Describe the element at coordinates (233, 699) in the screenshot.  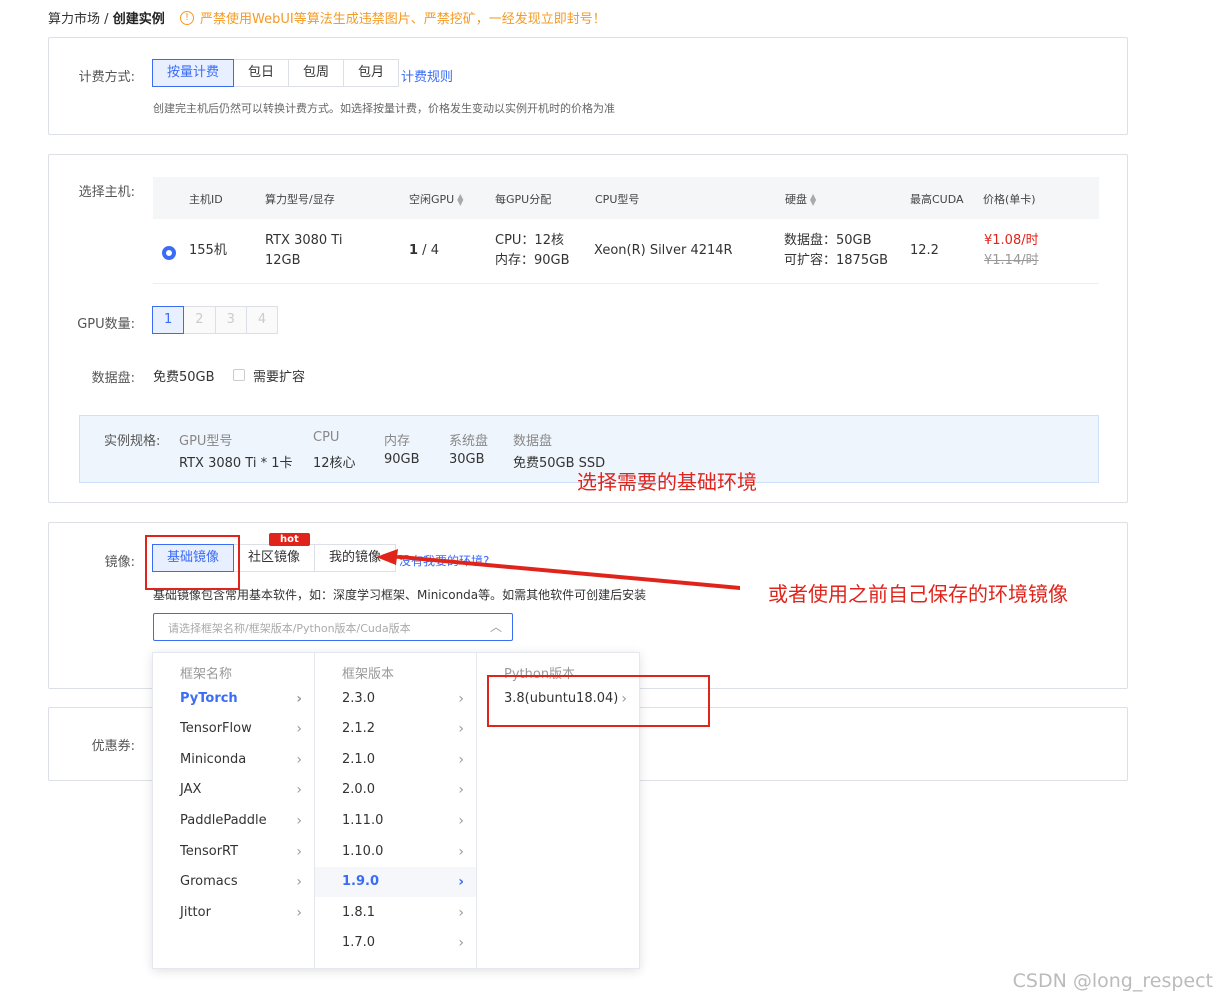
I see `framework-pytorch: PyTorch ›` at that location.